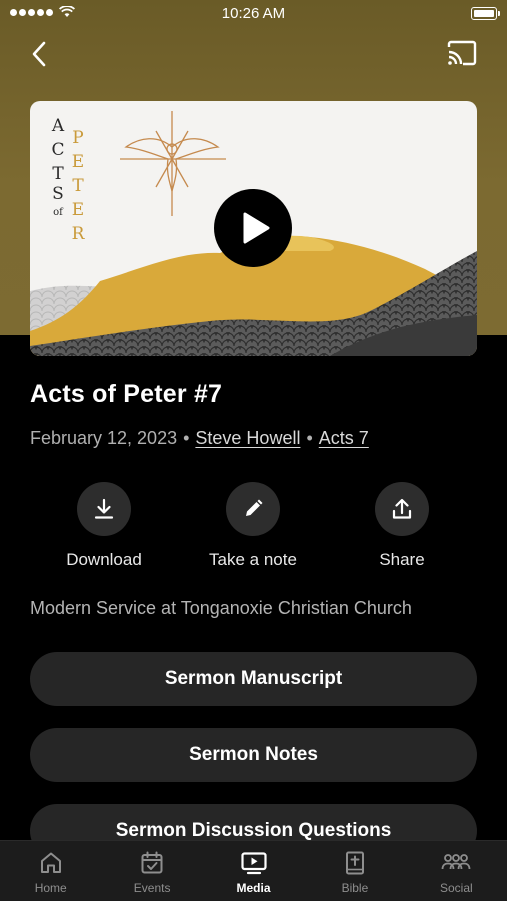 The width and height of the screenshot is (507, 901). I want to click on artwork-letter-a: A, so click(58, 126).